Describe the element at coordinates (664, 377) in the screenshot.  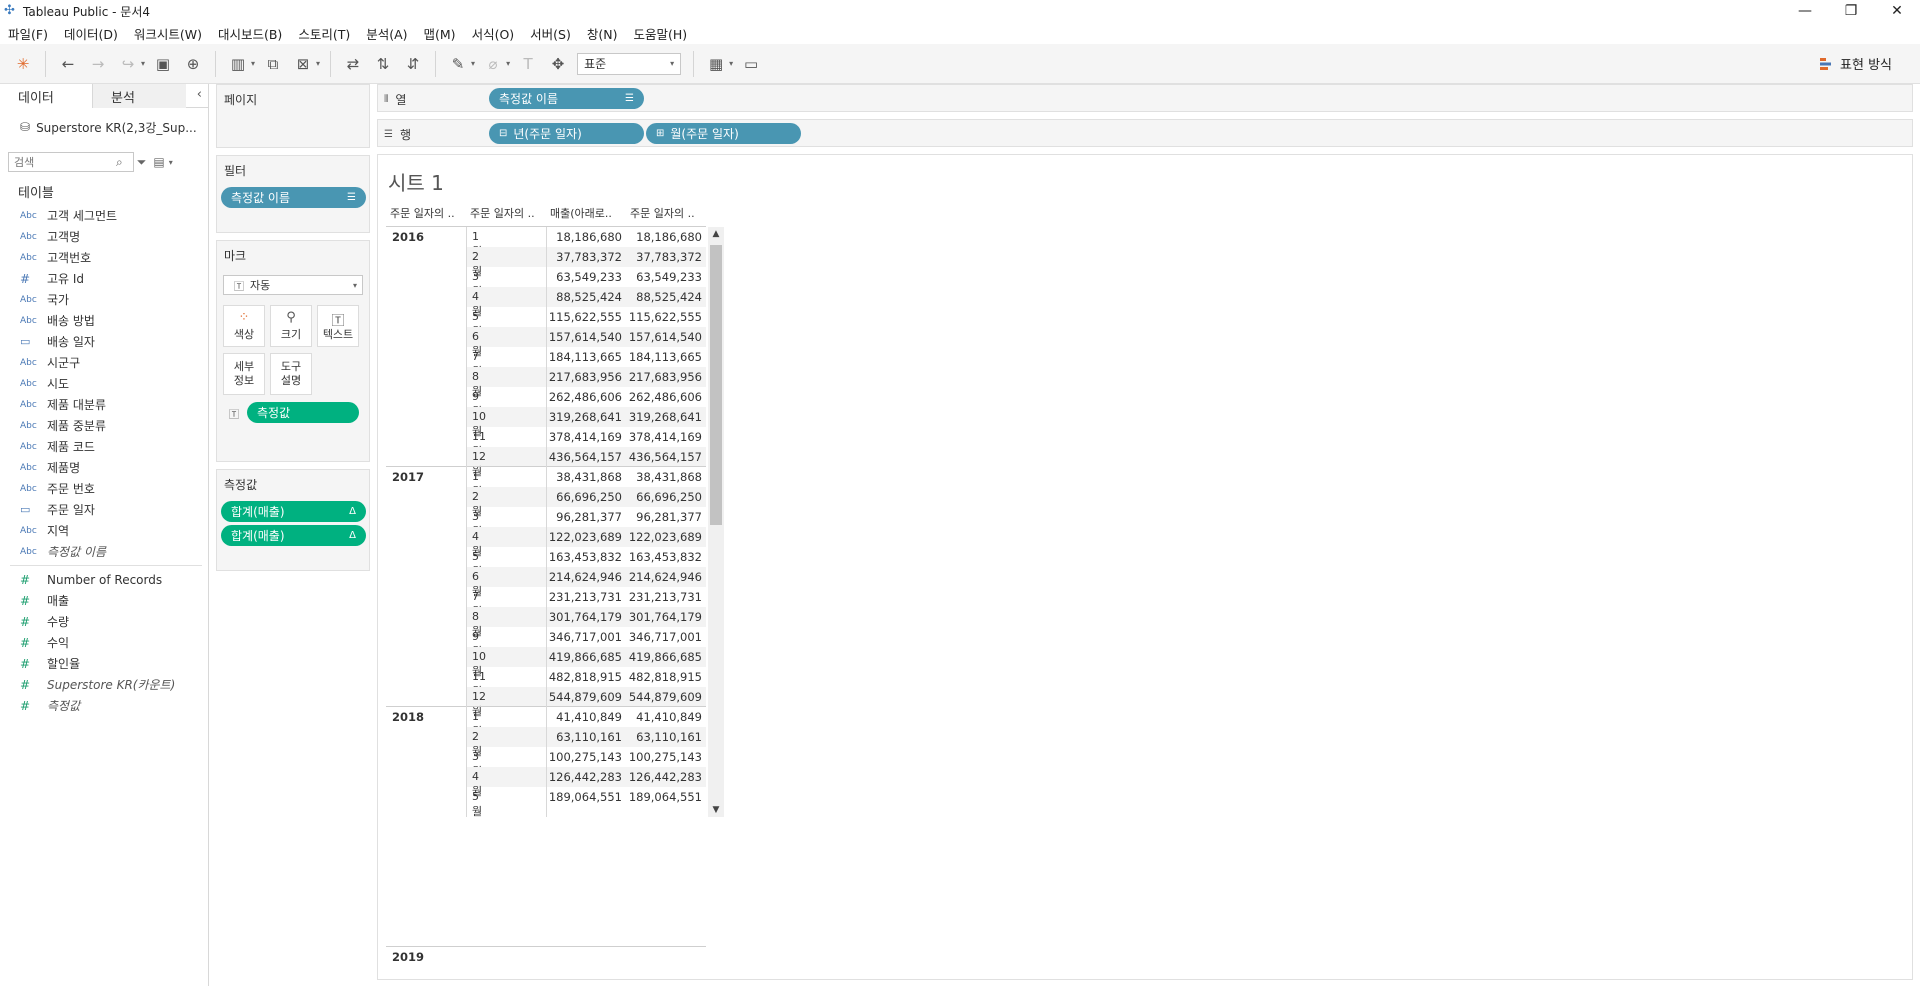
I see `running-total-cell: 217,683,956` at that location.